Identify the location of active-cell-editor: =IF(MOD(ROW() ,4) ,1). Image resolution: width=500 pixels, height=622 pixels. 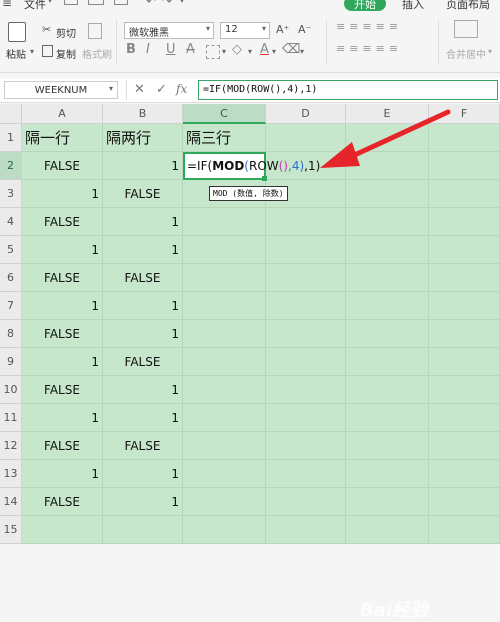
(251, 166).